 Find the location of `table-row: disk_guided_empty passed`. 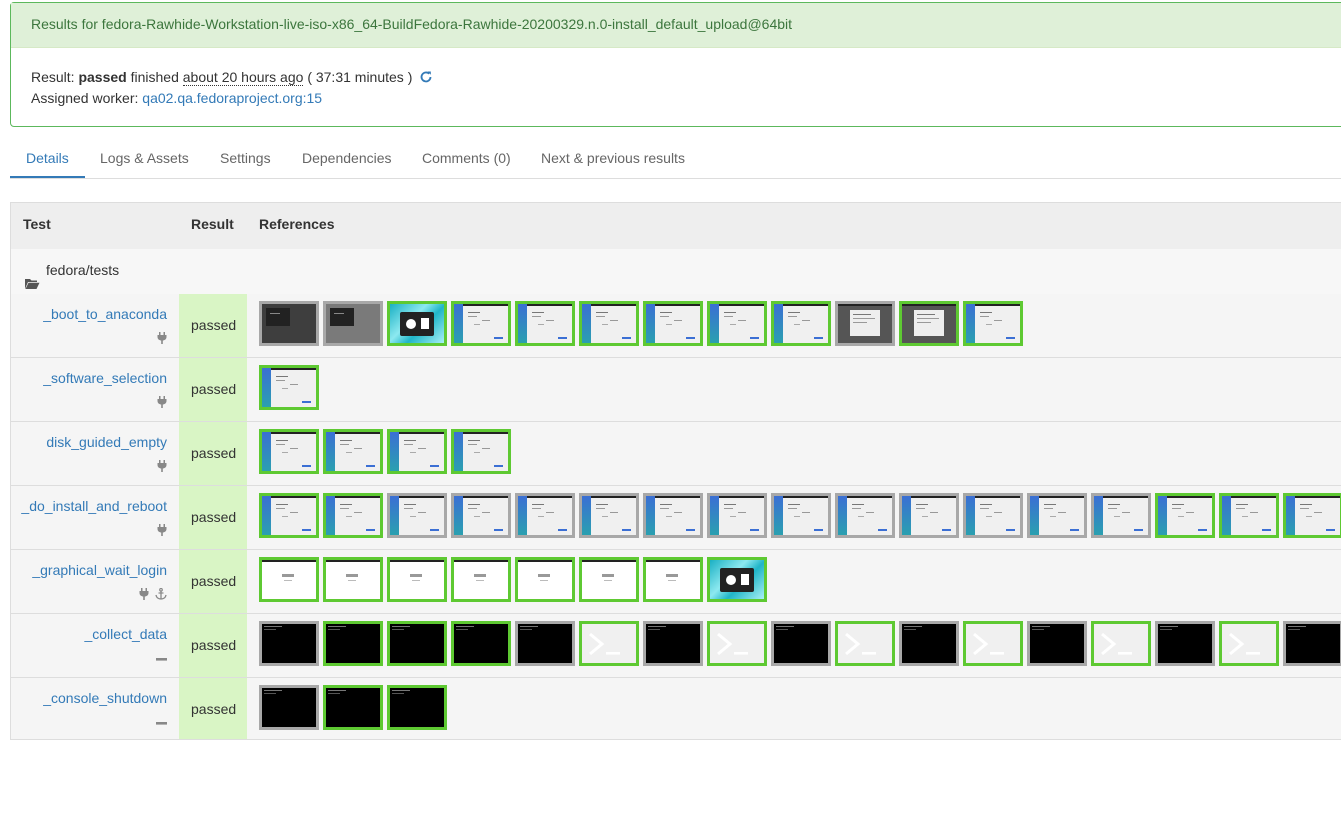

table-row: disk_guided_empty passed is located at coordinates (676, 454).